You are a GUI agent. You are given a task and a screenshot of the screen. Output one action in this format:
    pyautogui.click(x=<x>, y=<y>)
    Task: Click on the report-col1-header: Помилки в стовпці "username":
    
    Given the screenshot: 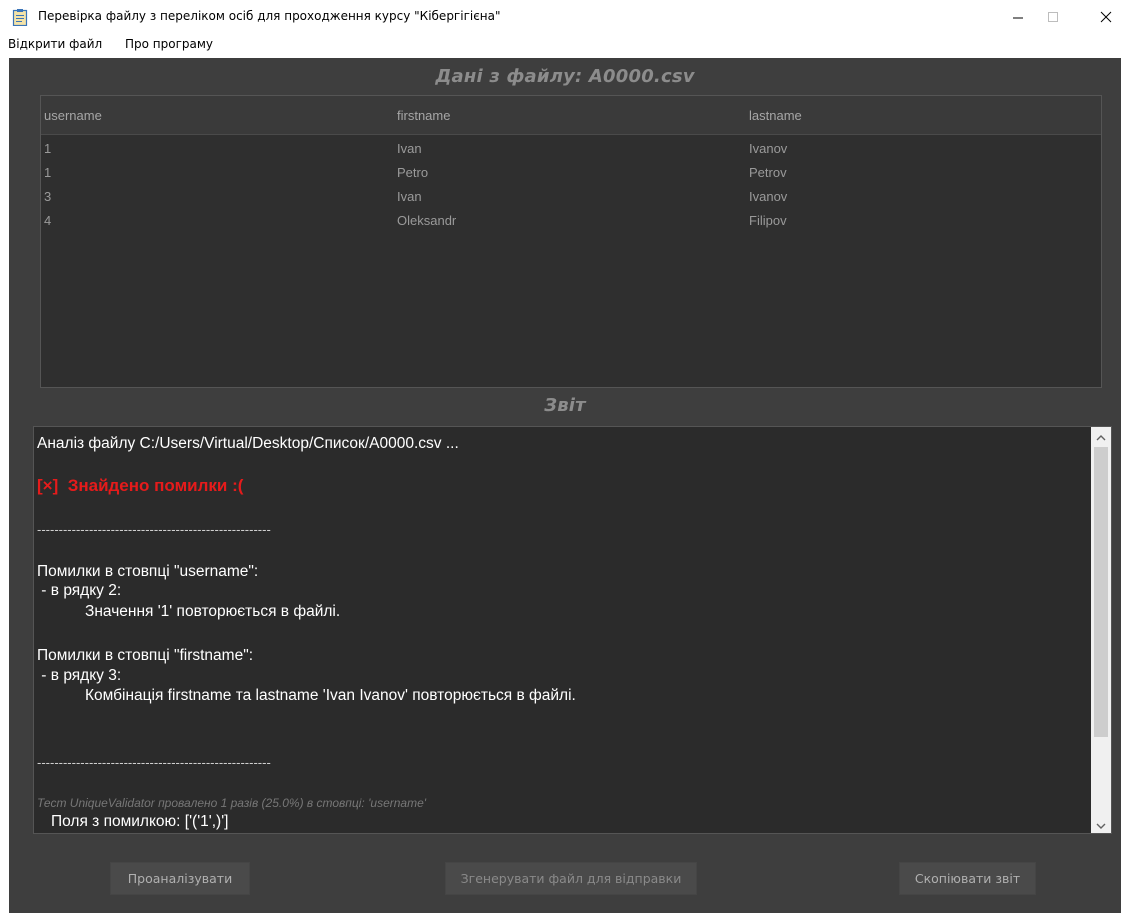 What is the action you would take?
    pyautogui.click(x=148, y=571)
    